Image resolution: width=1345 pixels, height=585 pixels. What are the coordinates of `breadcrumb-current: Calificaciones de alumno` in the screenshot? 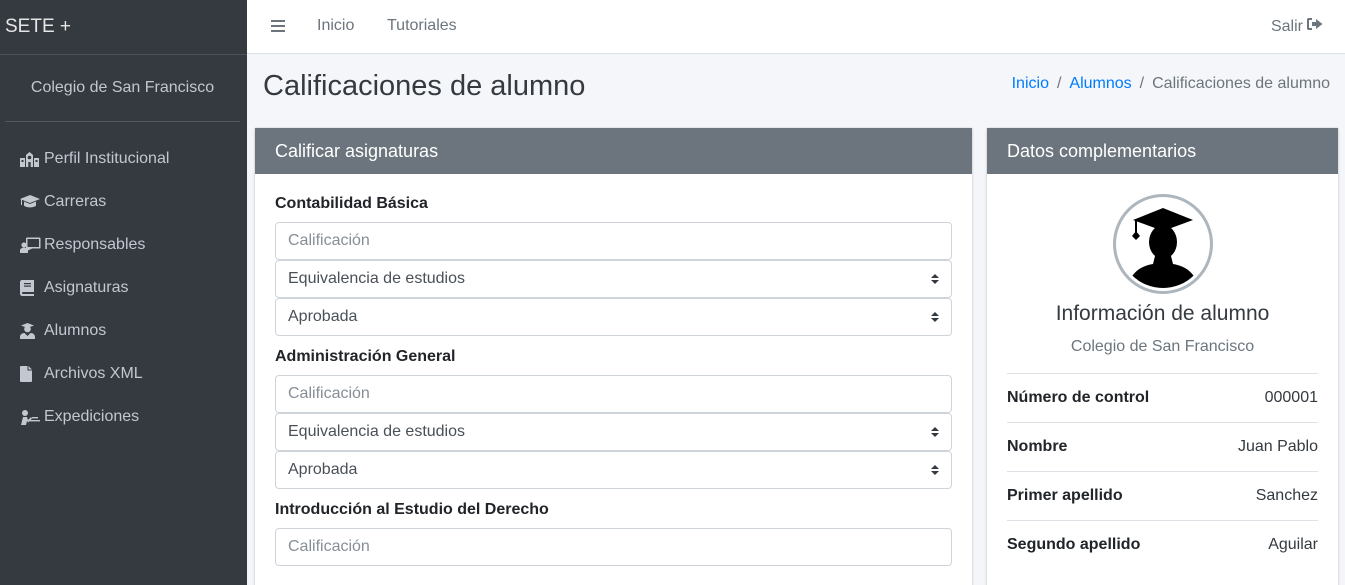 It's located at (1241, 83).